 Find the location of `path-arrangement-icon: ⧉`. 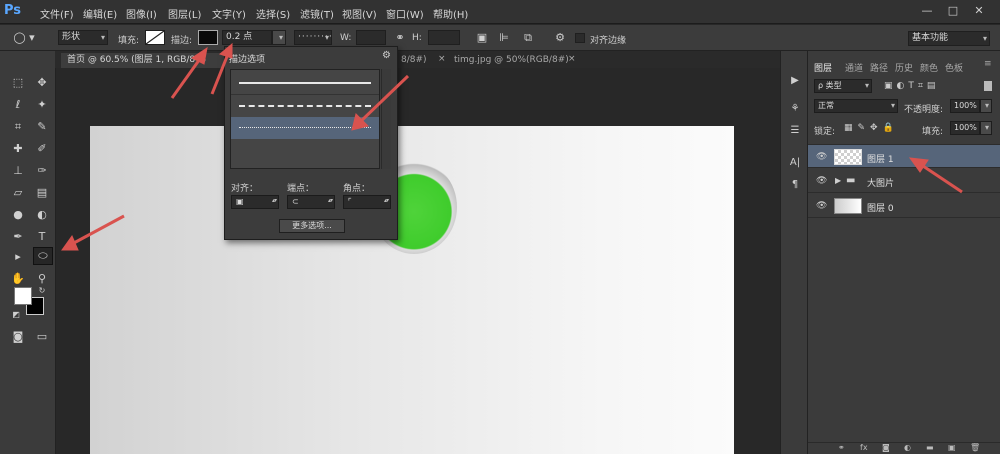

path-arrangement-icon: ⧉ is located at coordinates (528, 38).